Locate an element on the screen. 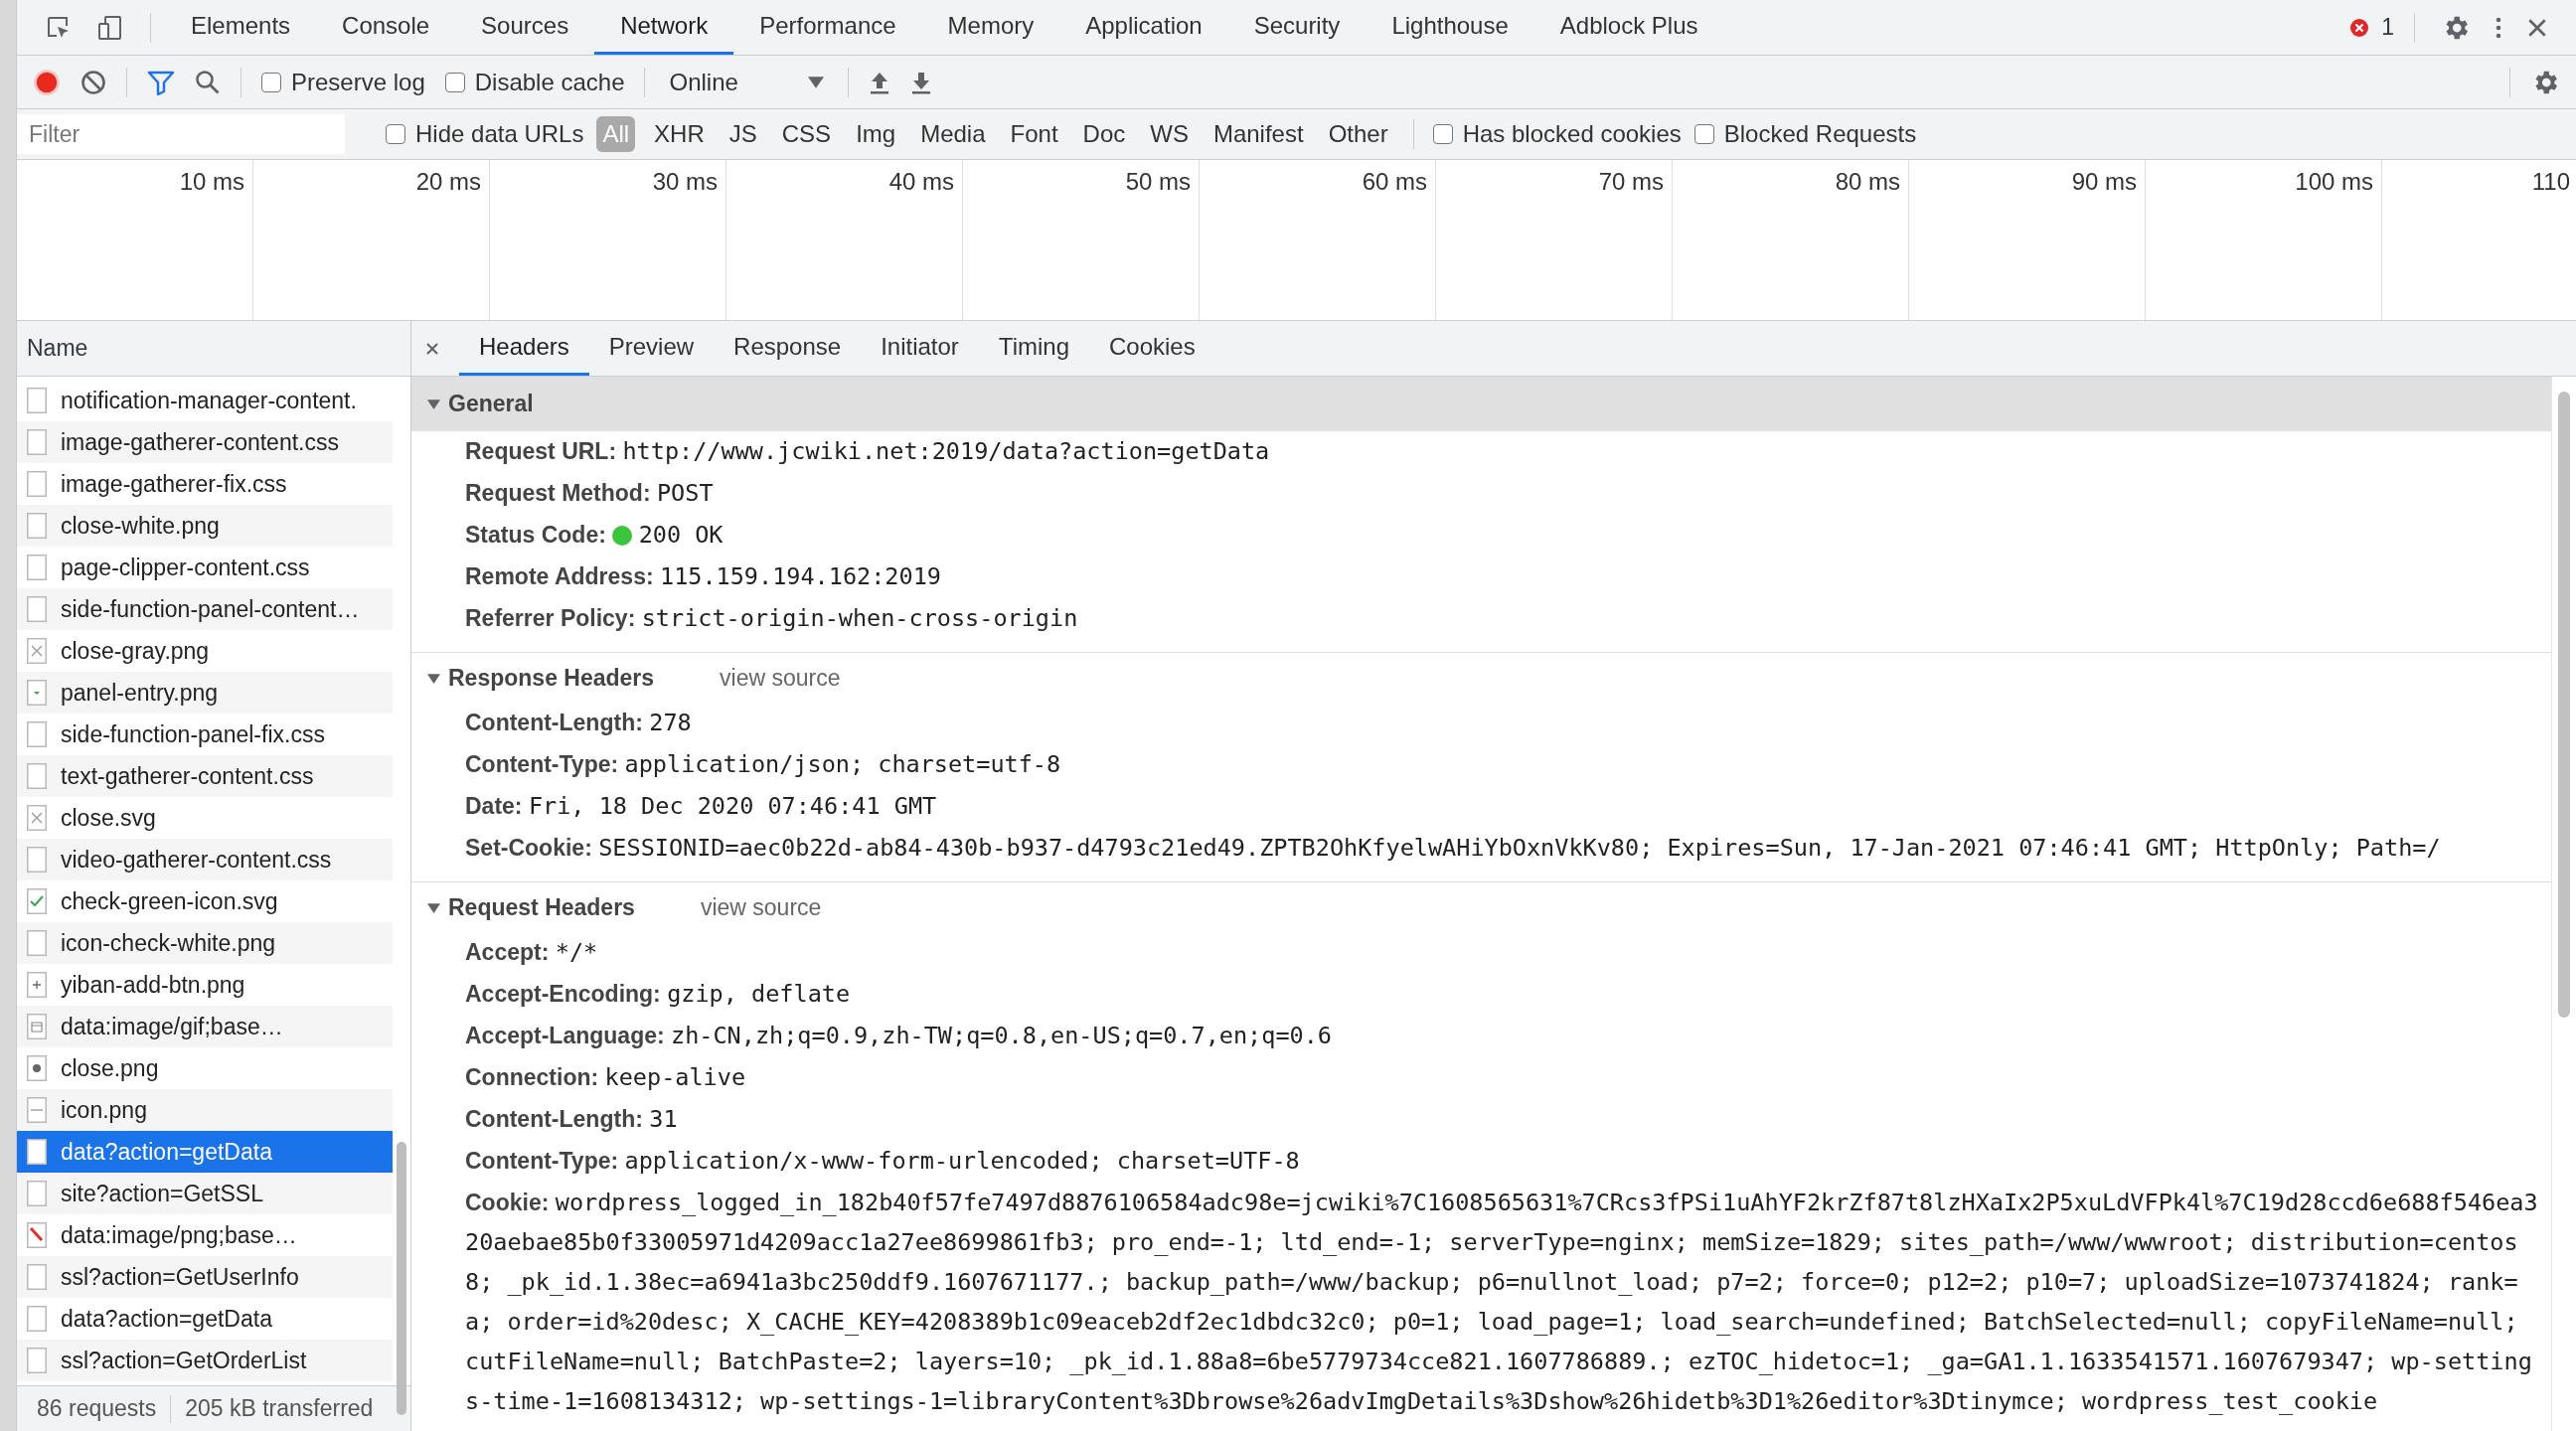 The width and height of the screenshot is (2576, 1431). tick-label: 30 ms is located at coordinates (685, 182).